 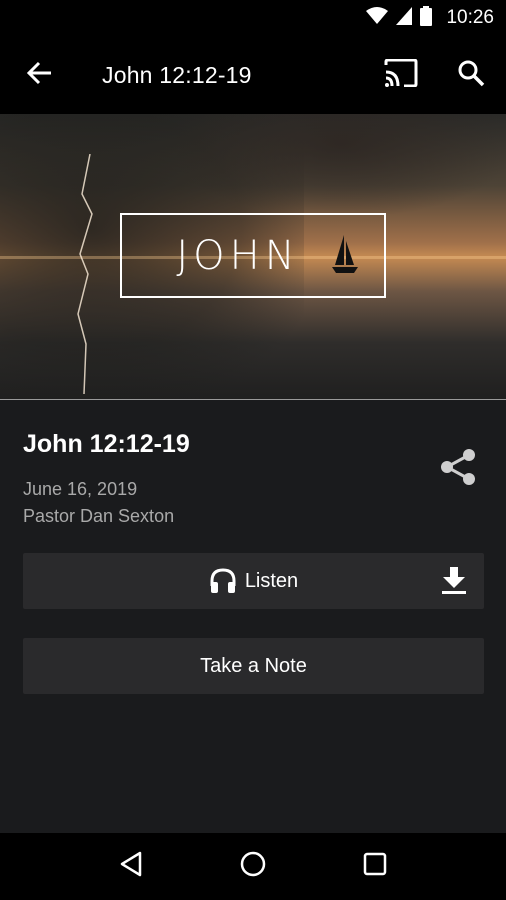 I want to click on cast-button, so click(x=401, y=75).